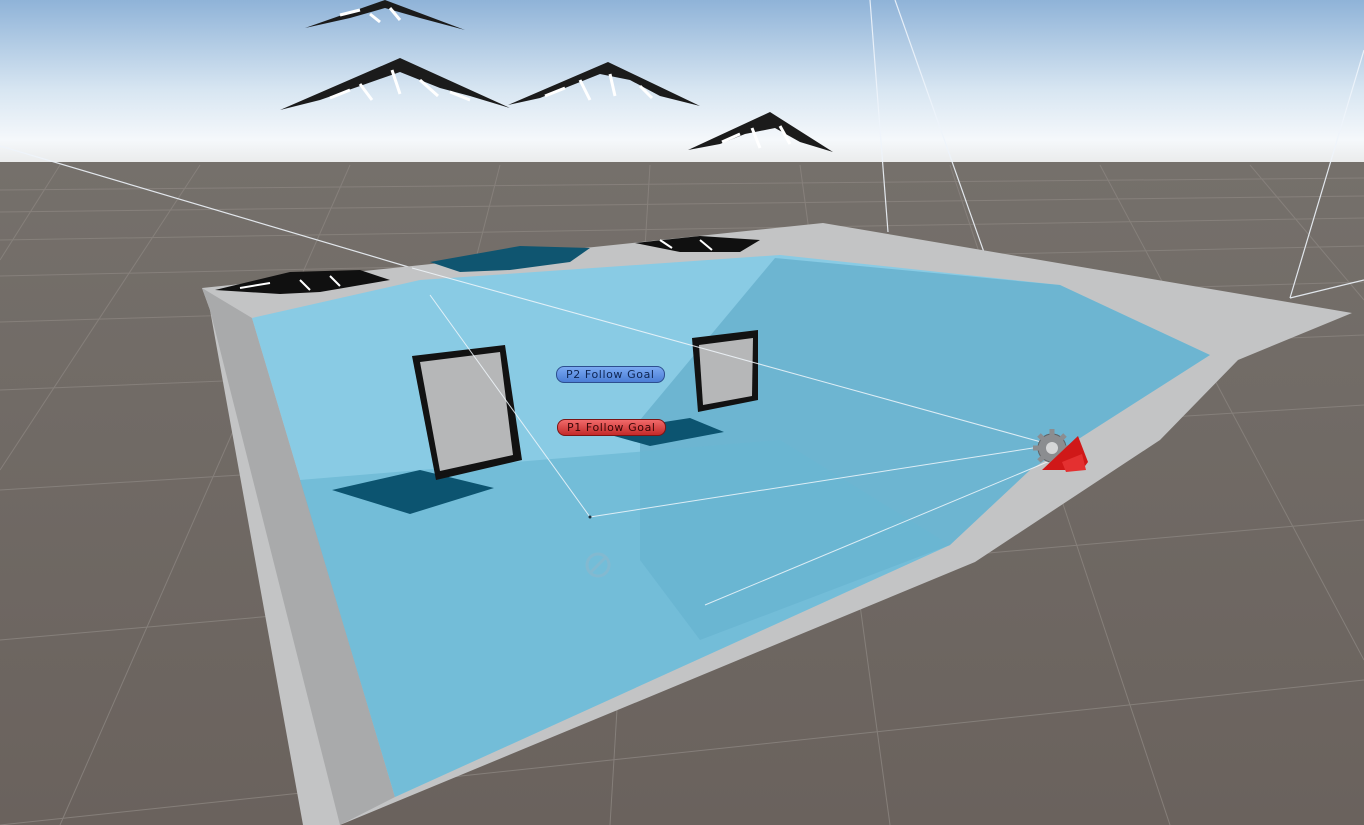  Describe the element at coordinates (725, 371) in the screenshot. I see `panel-right` at that location.